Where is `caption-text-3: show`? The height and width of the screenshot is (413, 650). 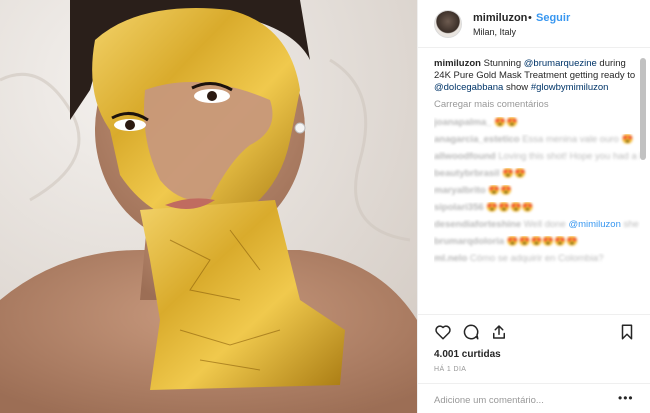
caption-text-3: show is located at coordinates (517, 87).